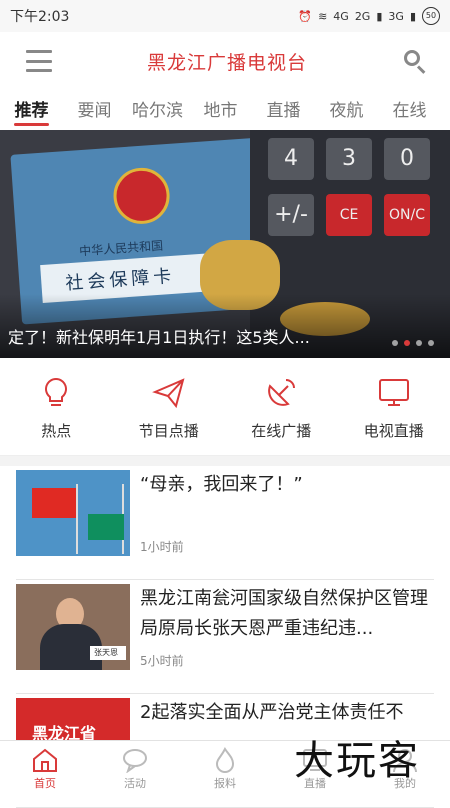  What do you see at coordinates (135, 760) in the screenshot?
I see `chat-bubble-icon` at bounding box center [135, 760].